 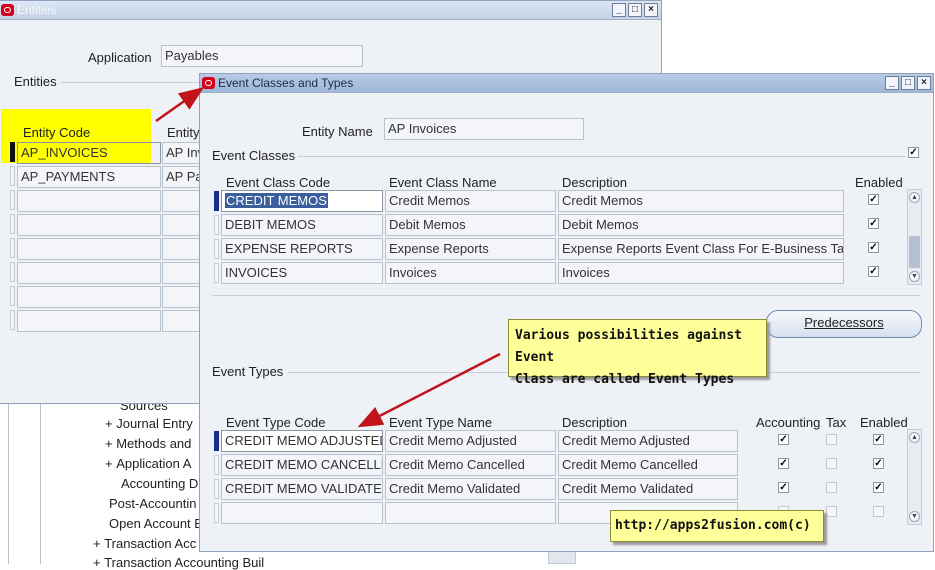 I want to click on entity-name-field: AP Invoices, so click(x=484, y=129).